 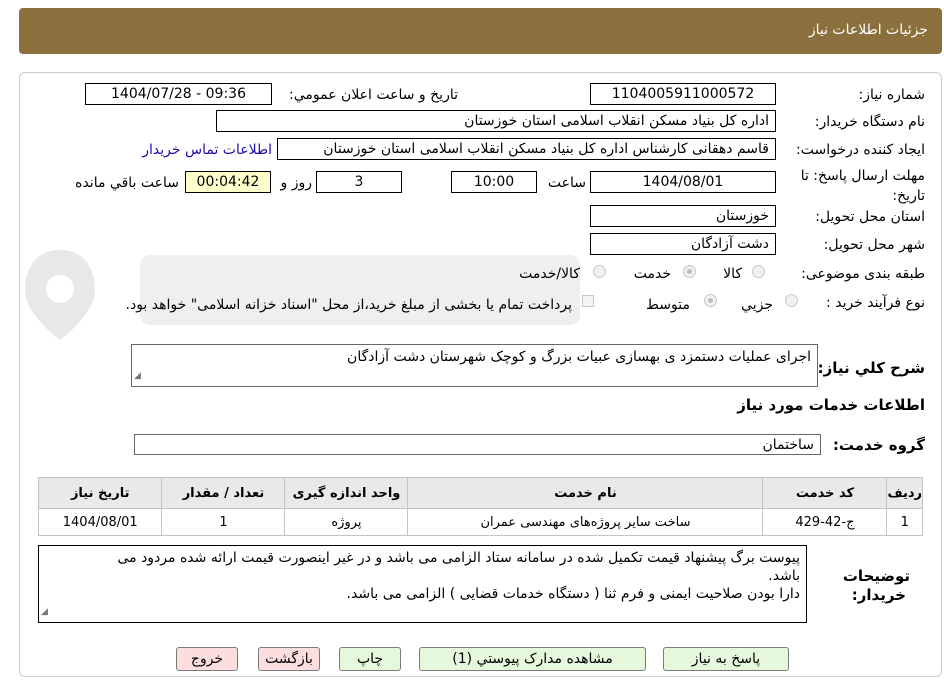 What do you see at coordinates (683, 244) in the screenshot?
I see `city-field: دشت آزادگان` at bounding box center [683, 244].